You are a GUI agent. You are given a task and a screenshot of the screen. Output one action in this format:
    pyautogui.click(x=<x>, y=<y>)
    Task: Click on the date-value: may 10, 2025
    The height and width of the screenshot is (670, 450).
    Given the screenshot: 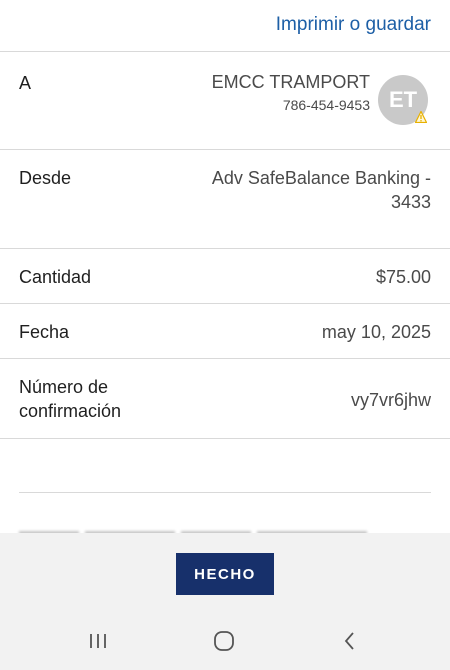 What is the action you would take?
    pyautogui.click(x=376, y=332)
    